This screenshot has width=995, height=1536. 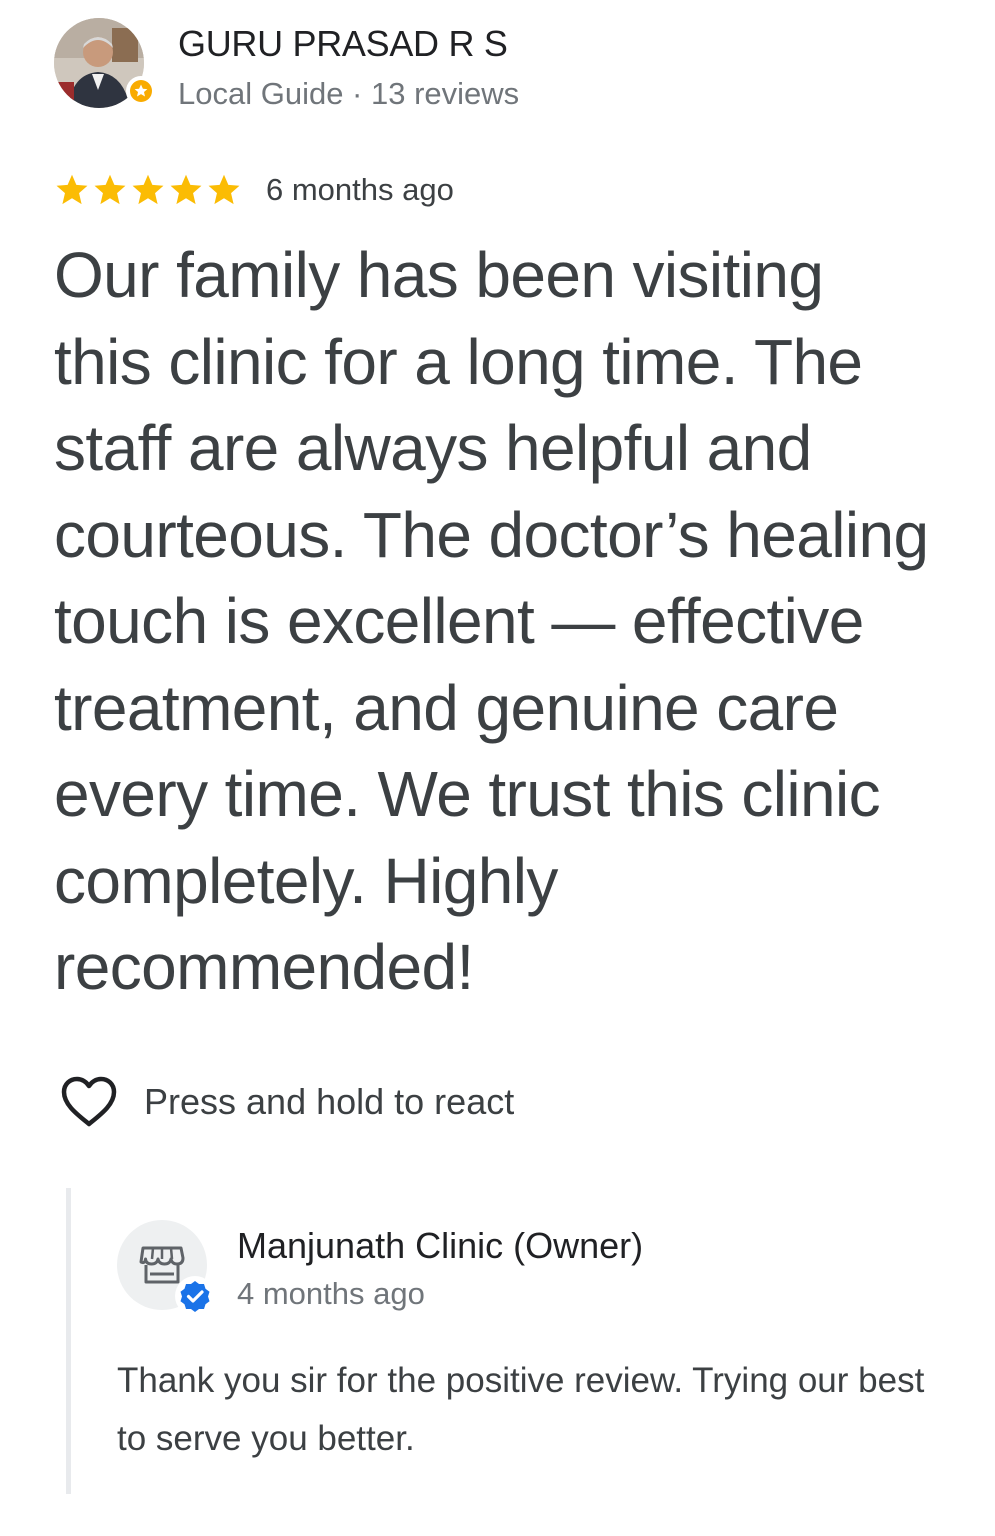 I want to click on owner-reply-time: 4 months ago, so click(x=331, y=1293).